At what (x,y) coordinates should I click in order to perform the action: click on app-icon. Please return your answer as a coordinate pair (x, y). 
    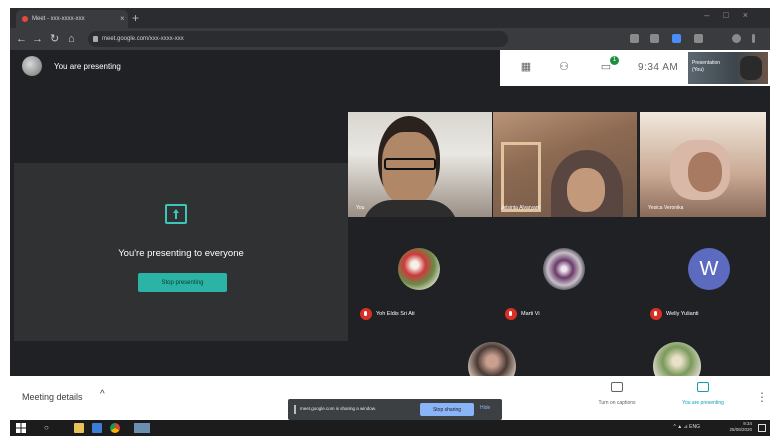
    Looking at the image, I should click on (97, 428).